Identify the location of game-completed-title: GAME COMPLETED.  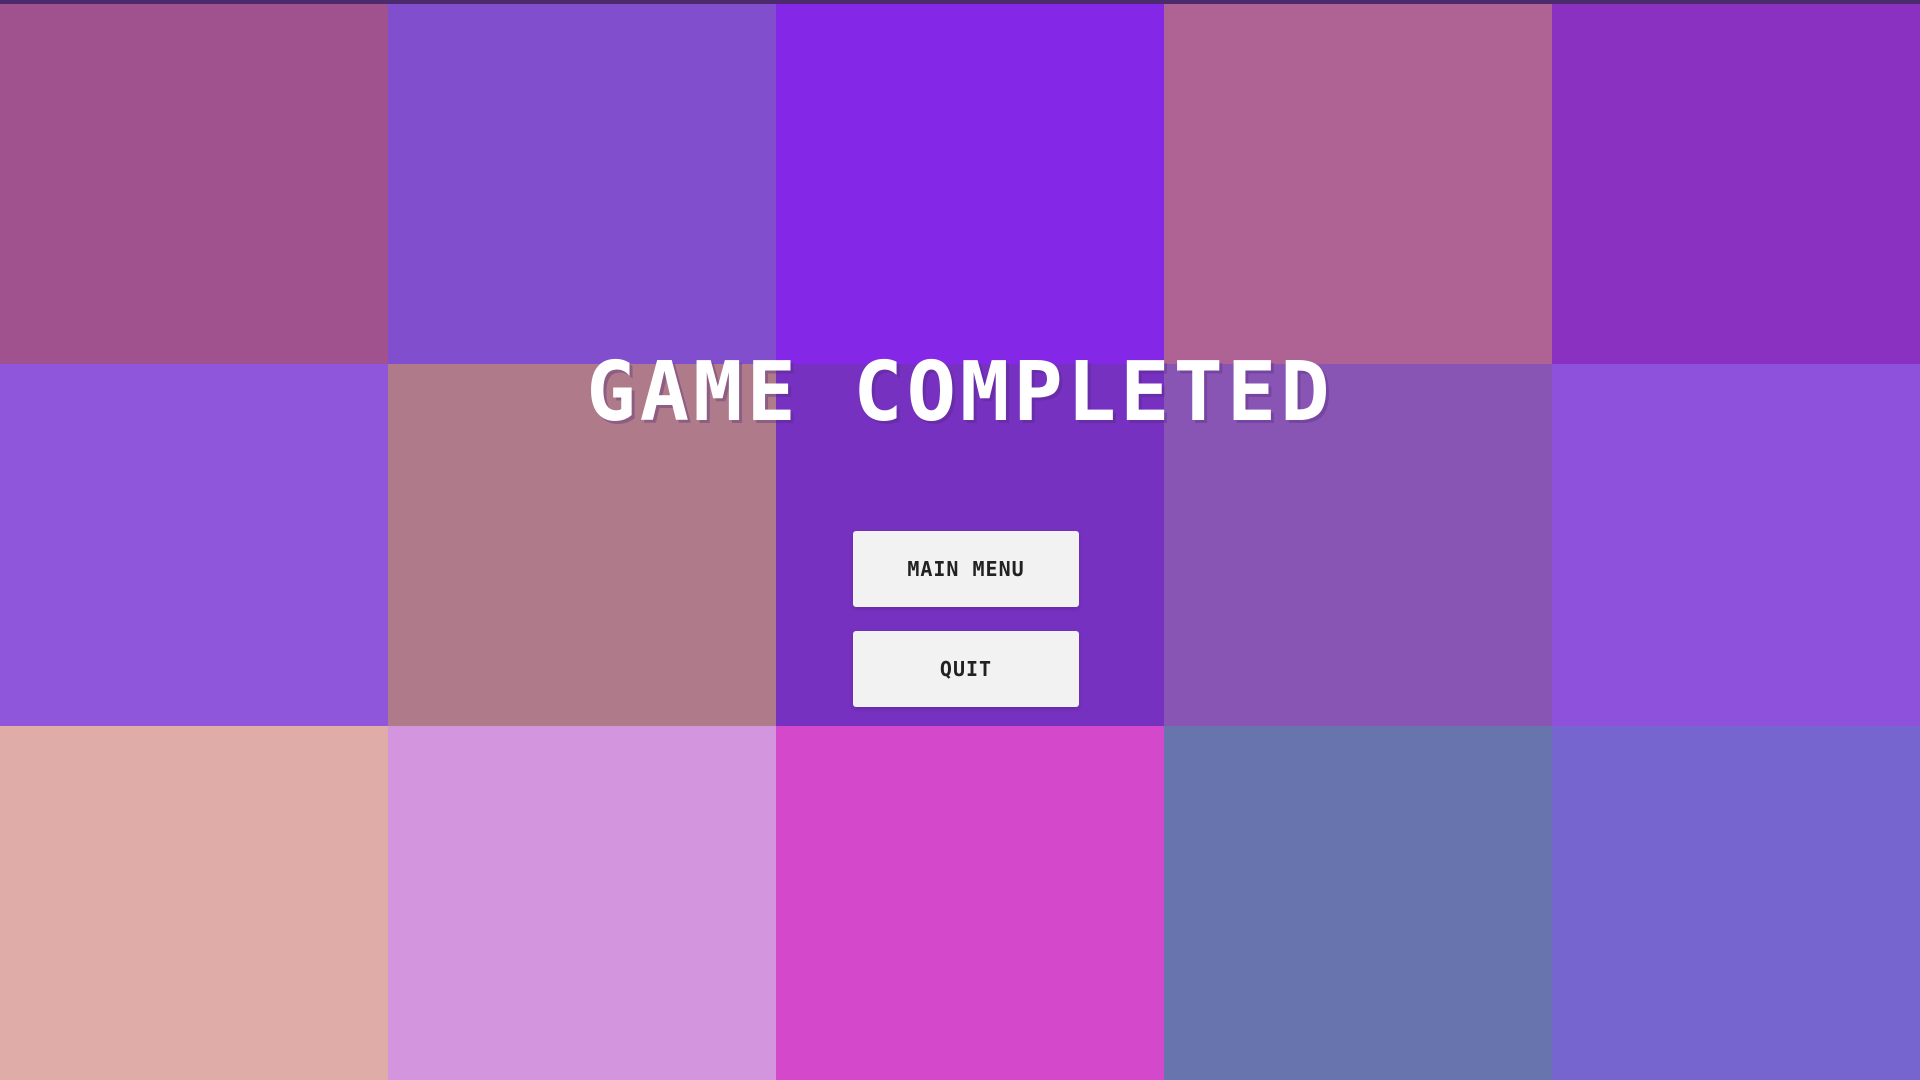
(960, 392).